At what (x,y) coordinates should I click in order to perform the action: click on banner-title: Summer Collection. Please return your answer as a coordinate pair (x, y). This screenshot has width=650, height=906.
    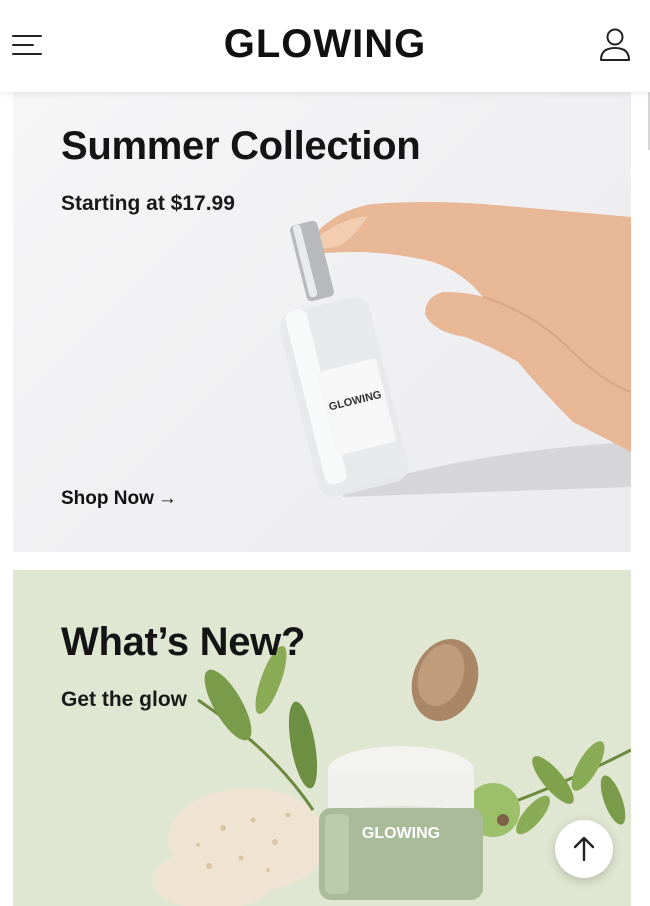
    Looking at the image, I should click on (241, 146).